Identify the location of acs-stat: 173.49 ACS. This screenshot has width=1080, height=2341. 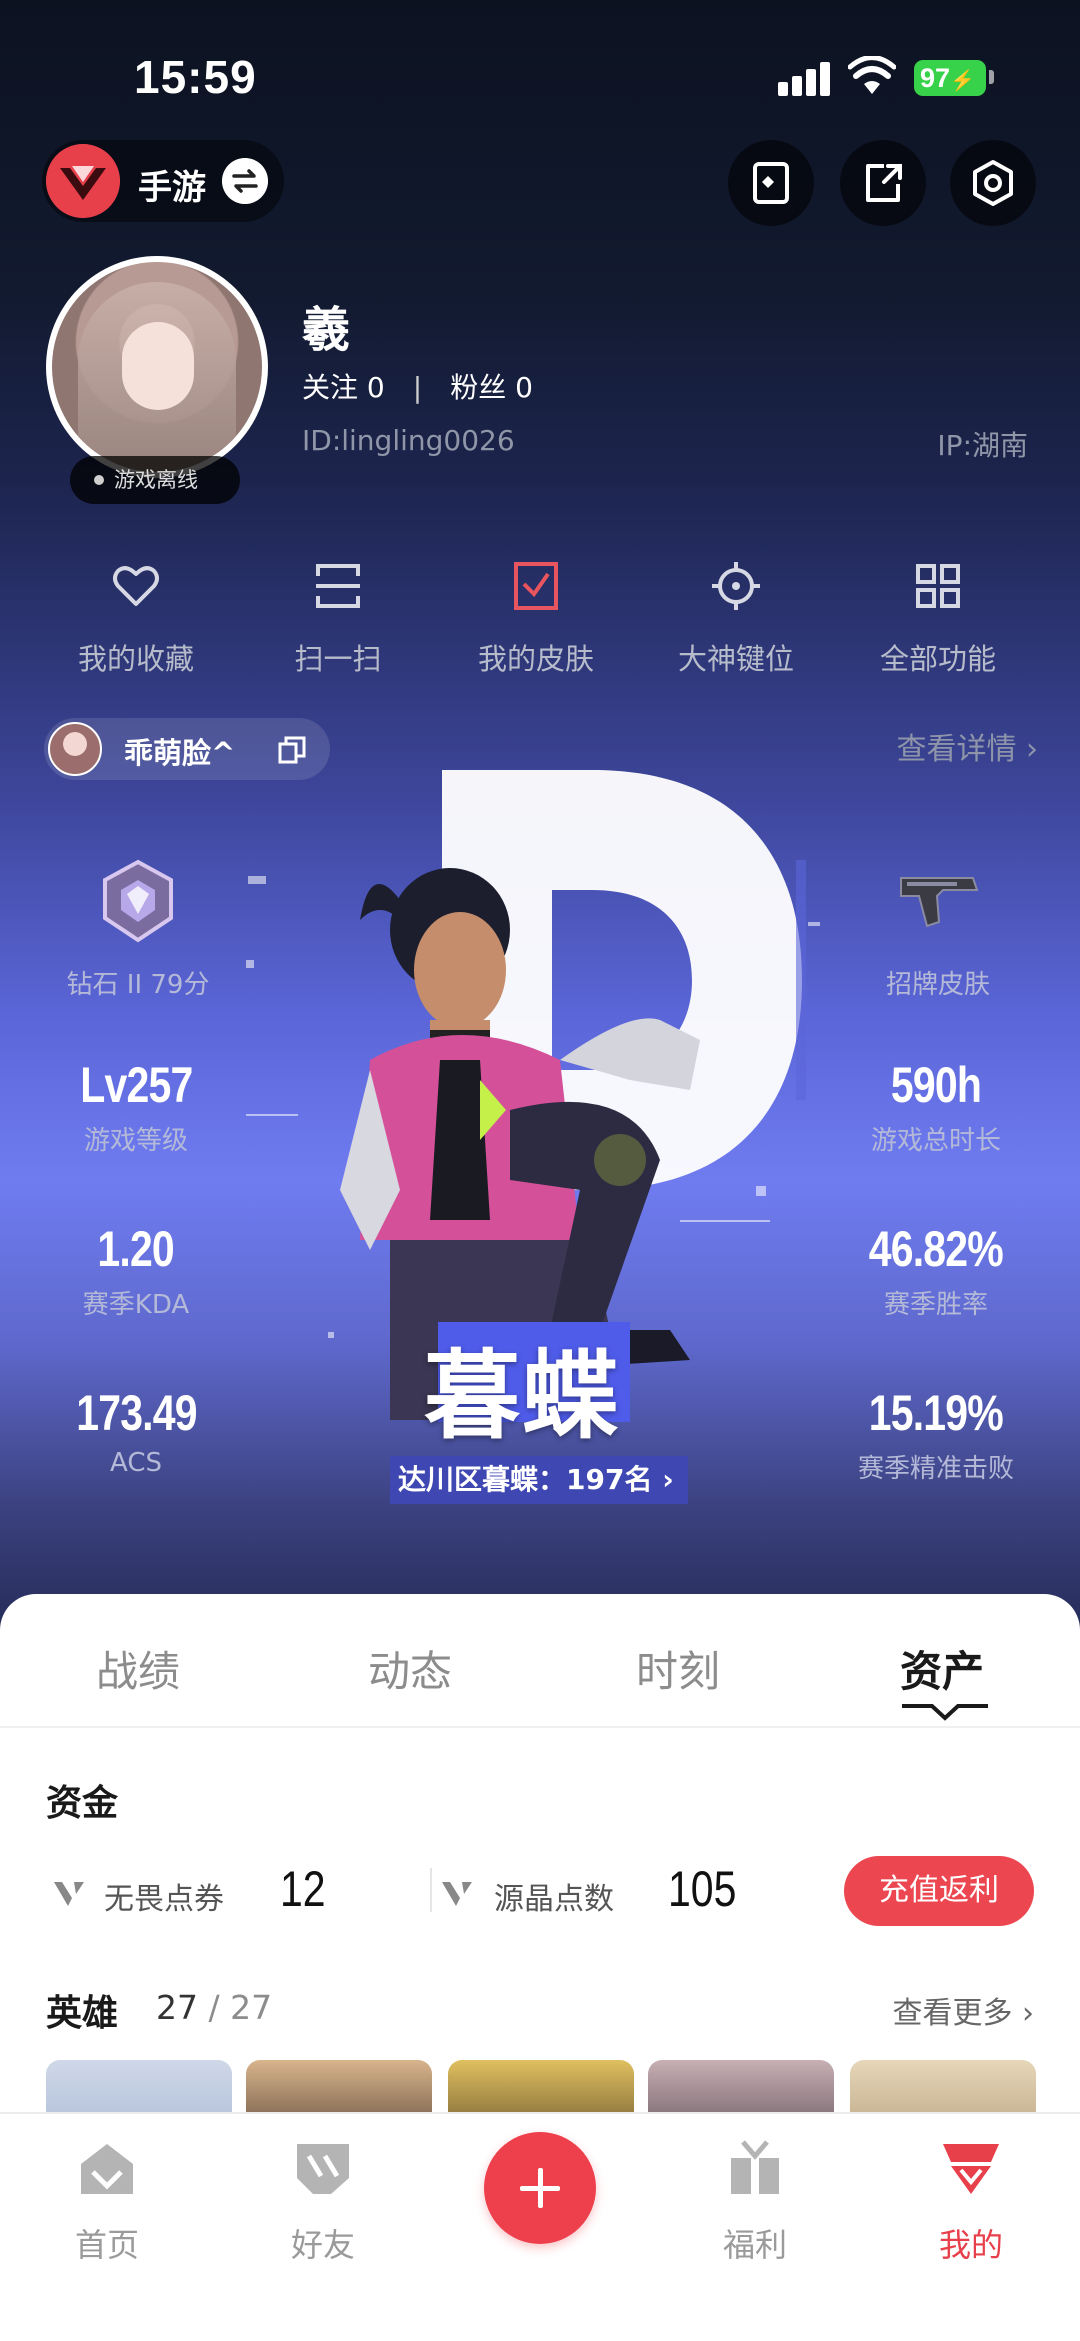
(136, 1431).